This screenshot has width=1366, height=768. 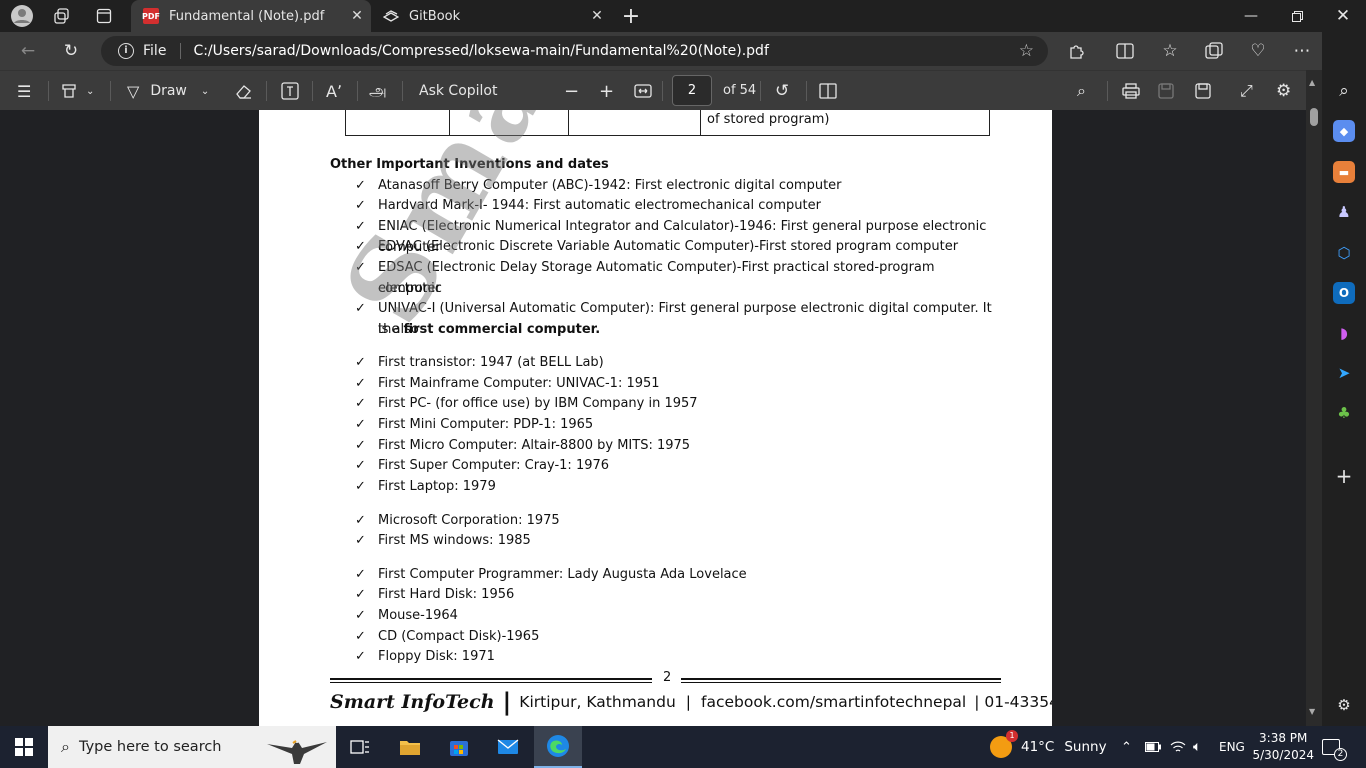 I want to click on show-hidden-icons-icon: ⌃, so click(x=1126, y=747).